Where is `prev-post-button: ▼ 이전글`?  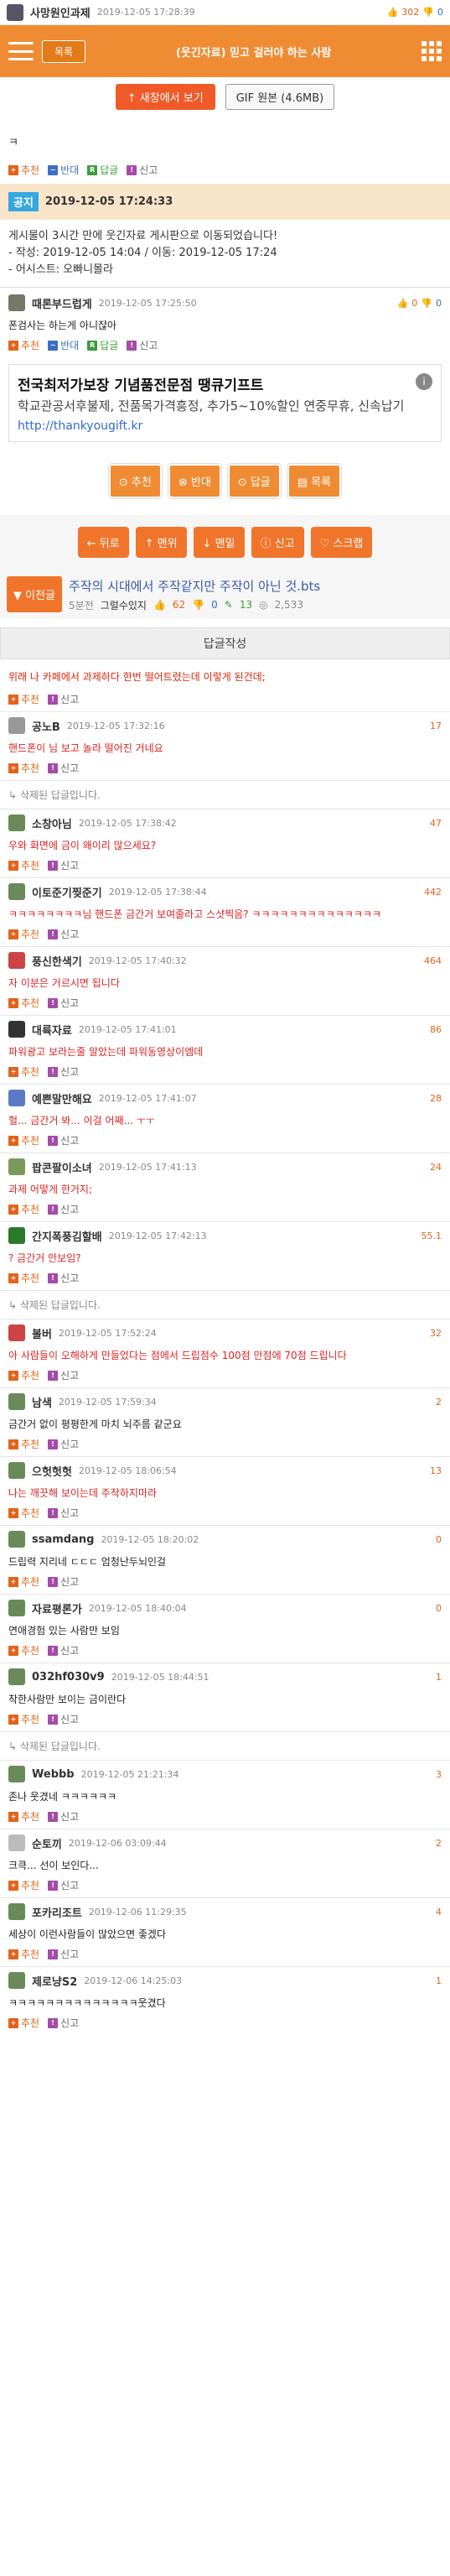
prev-post-button: ▼ 이전글 is located at coordinates (35, 594).